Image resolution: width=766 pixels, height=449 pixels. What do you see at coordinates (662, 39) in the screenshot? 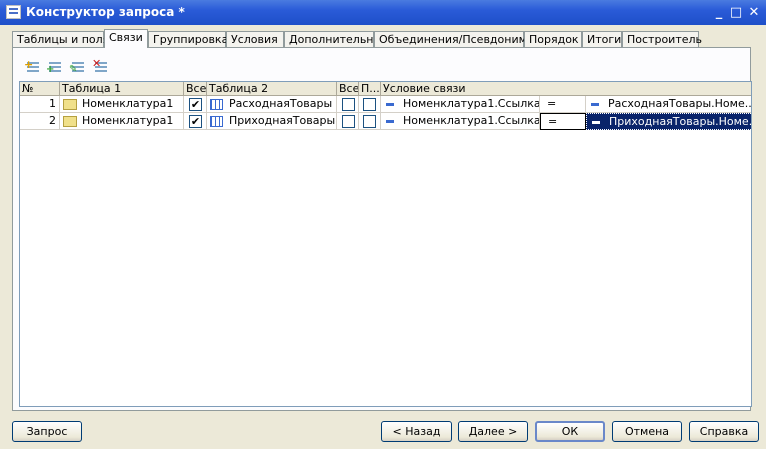
I see `tab-builder: Построитель` at bounding box center [662, 39].